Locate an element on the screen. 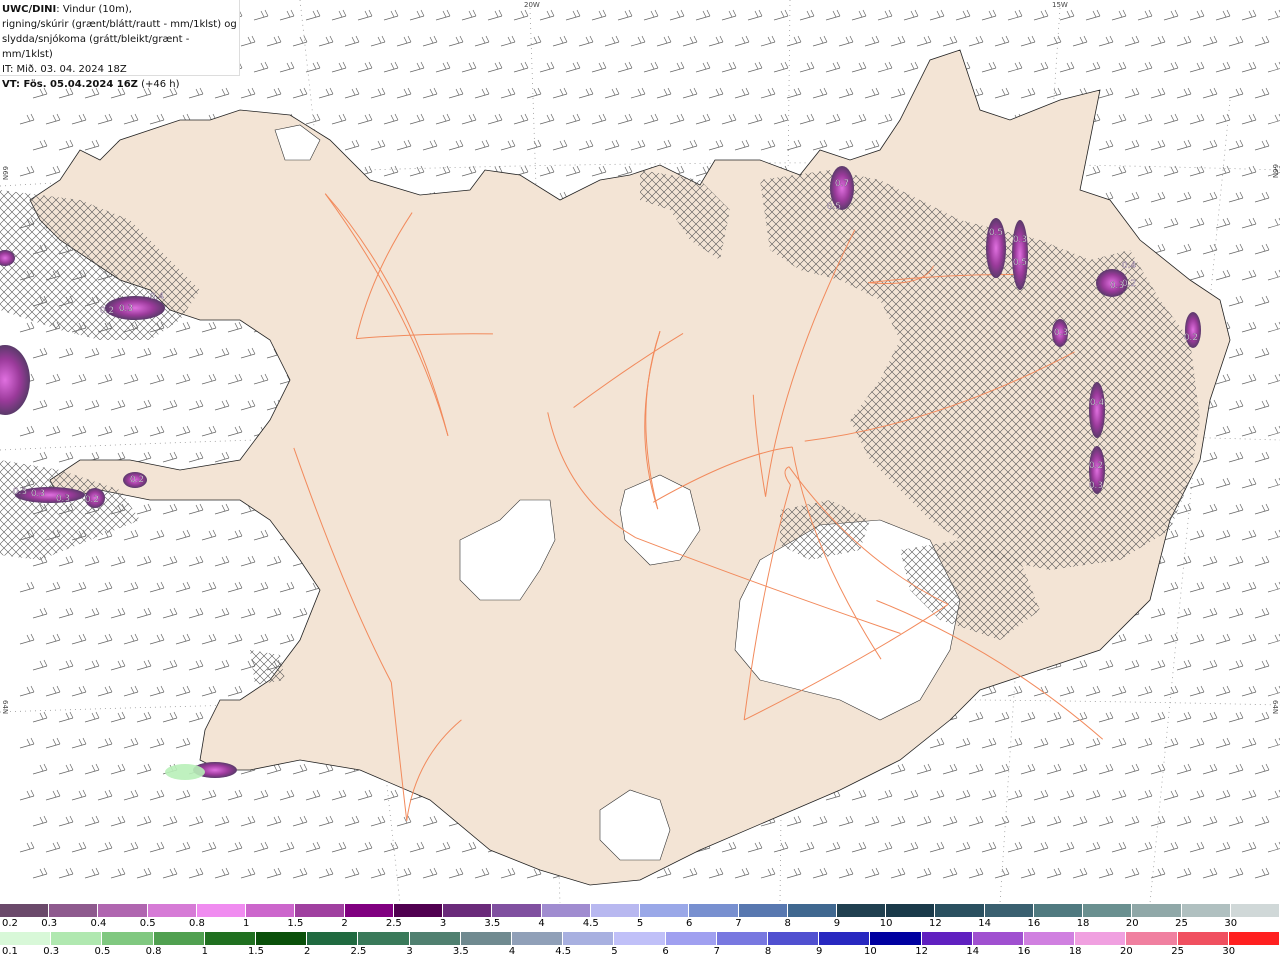 Image resolution: width=1280 pixels, height=960 pixels. model-name: UWC/DINI is located at coordinates (29, 9).